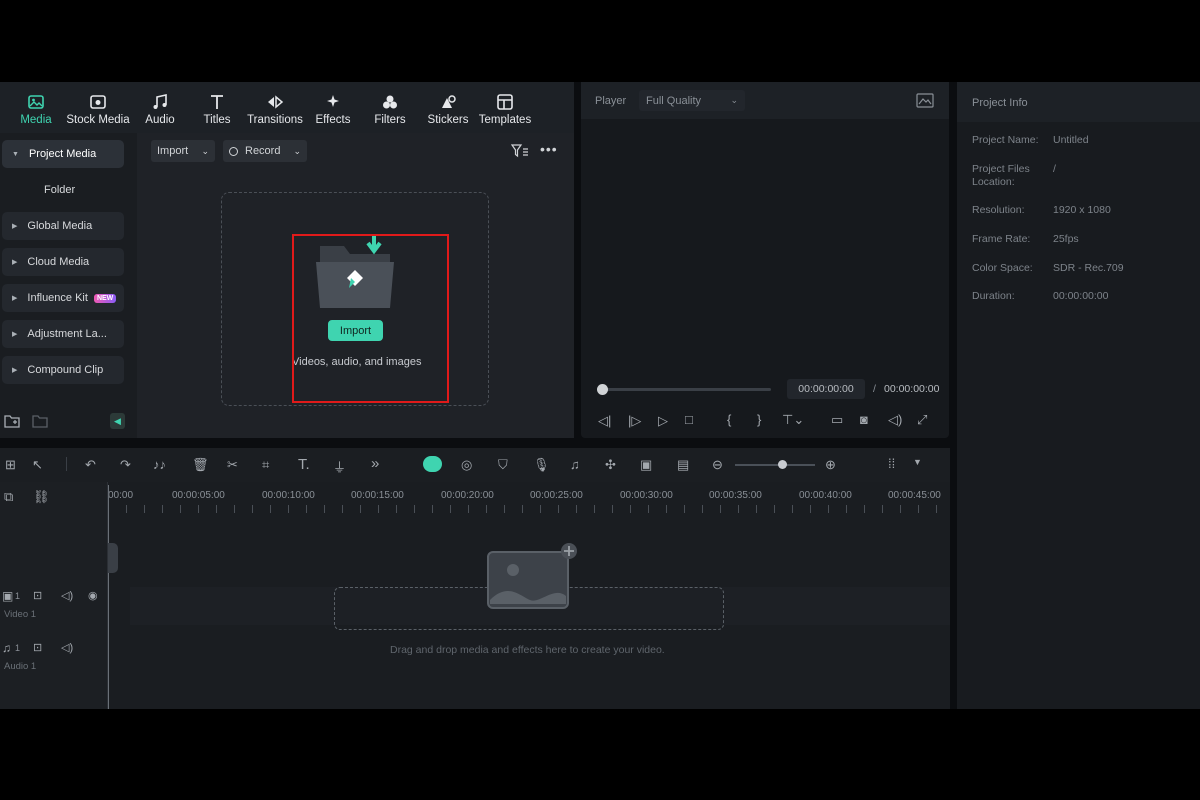  What do you see at coordinates (304, 464) in the screenshot?
I see `text-tool-icon: T.` at bounding box center [304, 464].